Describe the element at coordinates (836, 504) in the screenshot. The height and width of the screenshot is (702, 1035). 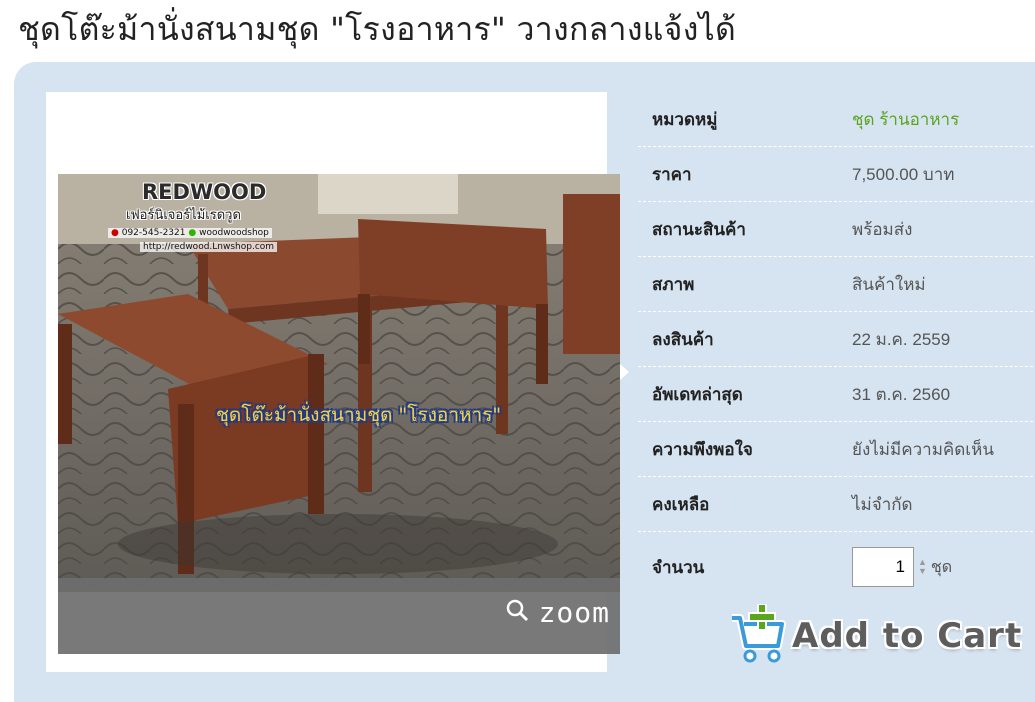
I see `detail-row-stock: คงเหลือ ไม่จำกัด` at that location.